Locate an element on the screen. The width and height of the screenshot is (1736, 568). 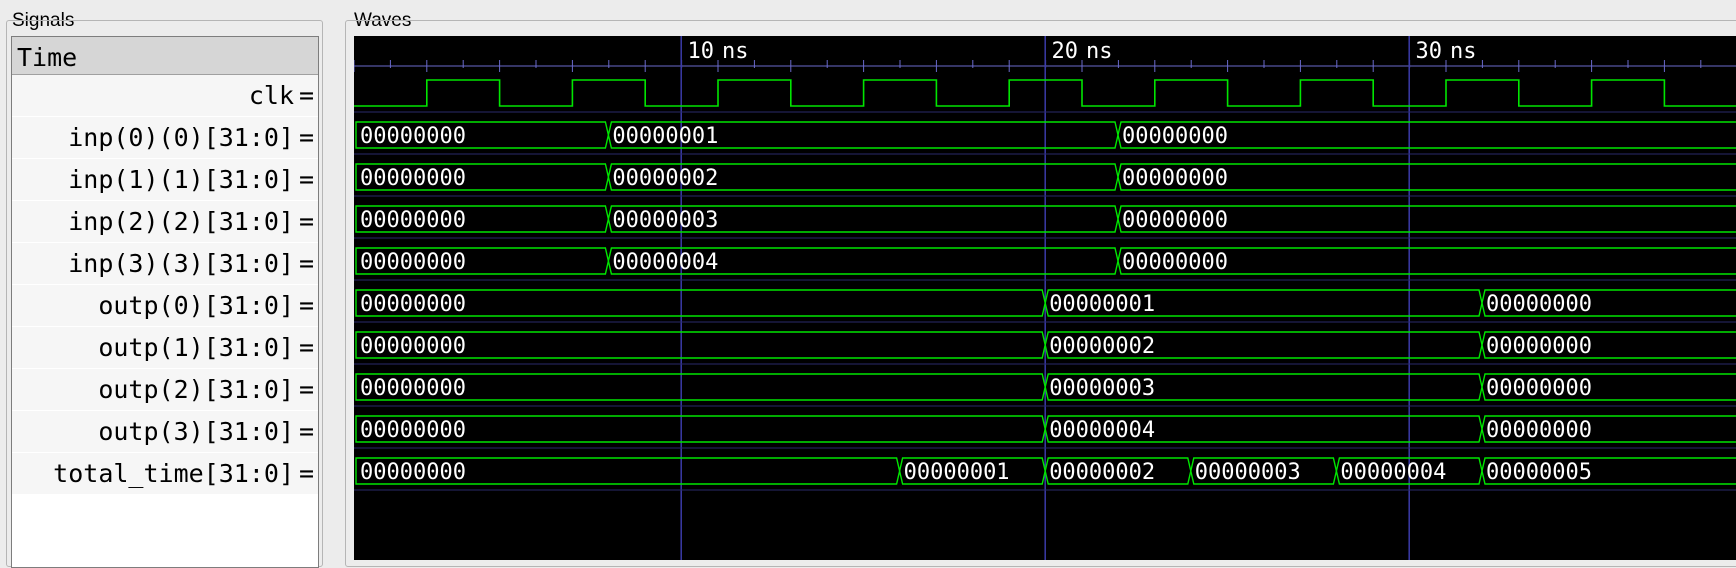
signal-row: inp(3)(3)[31:0] = is located at coordinates (165, 264).